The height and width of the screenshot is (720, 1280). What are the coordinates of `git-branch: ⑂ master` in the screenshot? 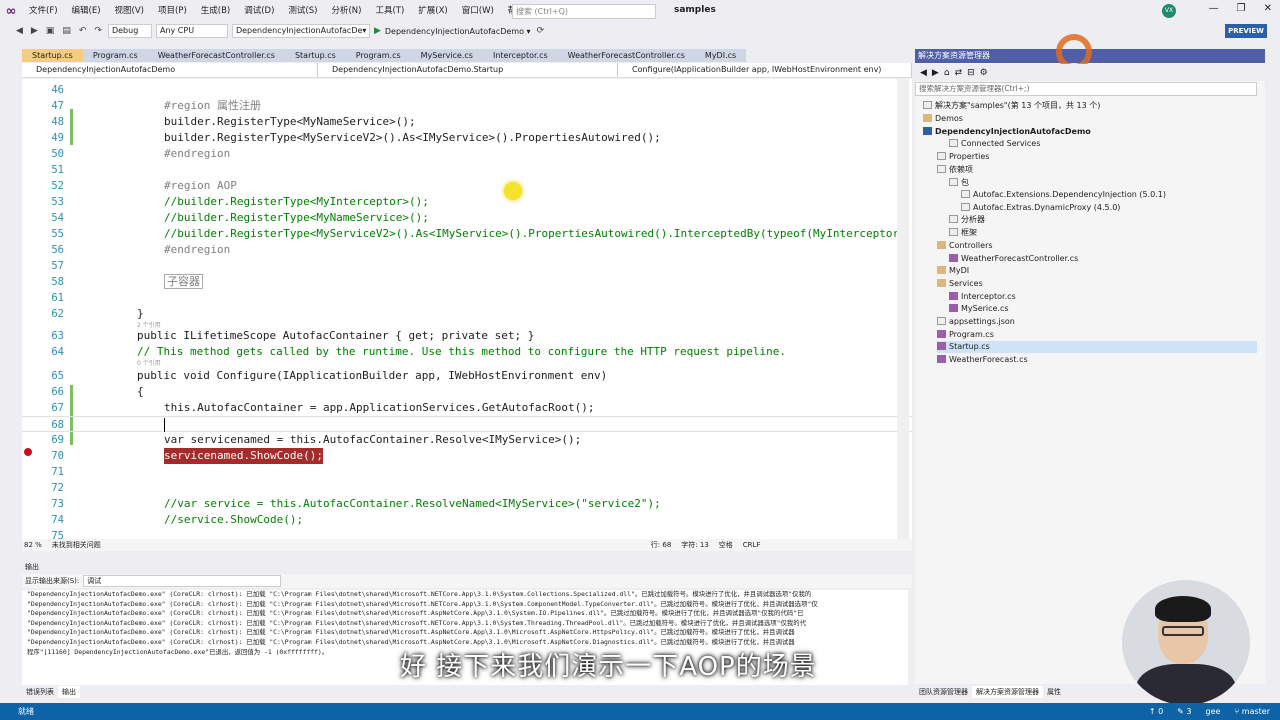 It's located at (1252, 711).